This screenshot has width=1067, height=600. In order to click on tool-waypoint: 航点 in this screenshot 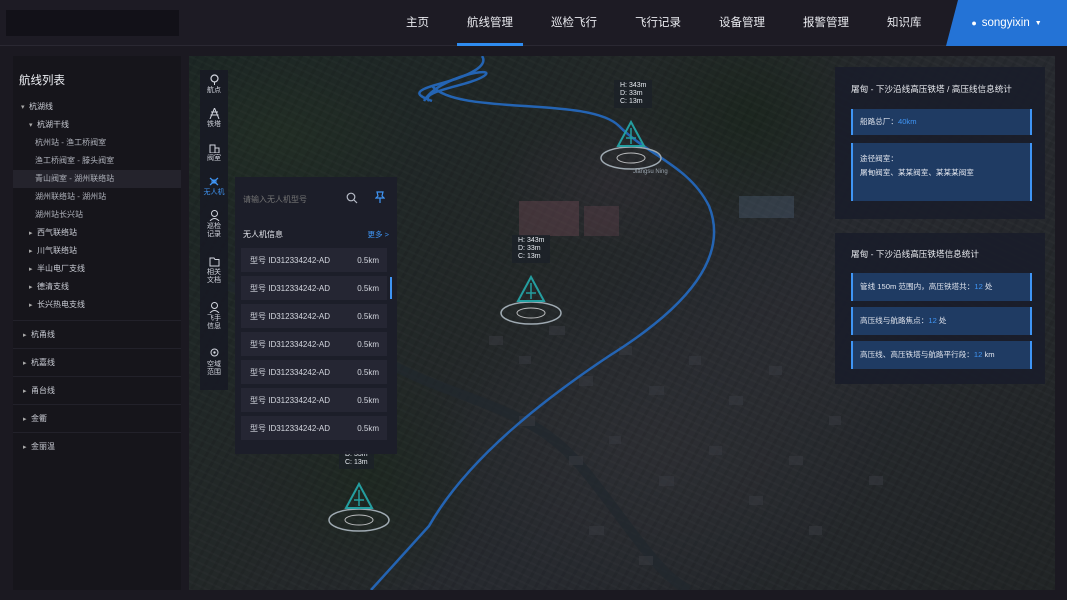, I will do `click(214, 87)`.